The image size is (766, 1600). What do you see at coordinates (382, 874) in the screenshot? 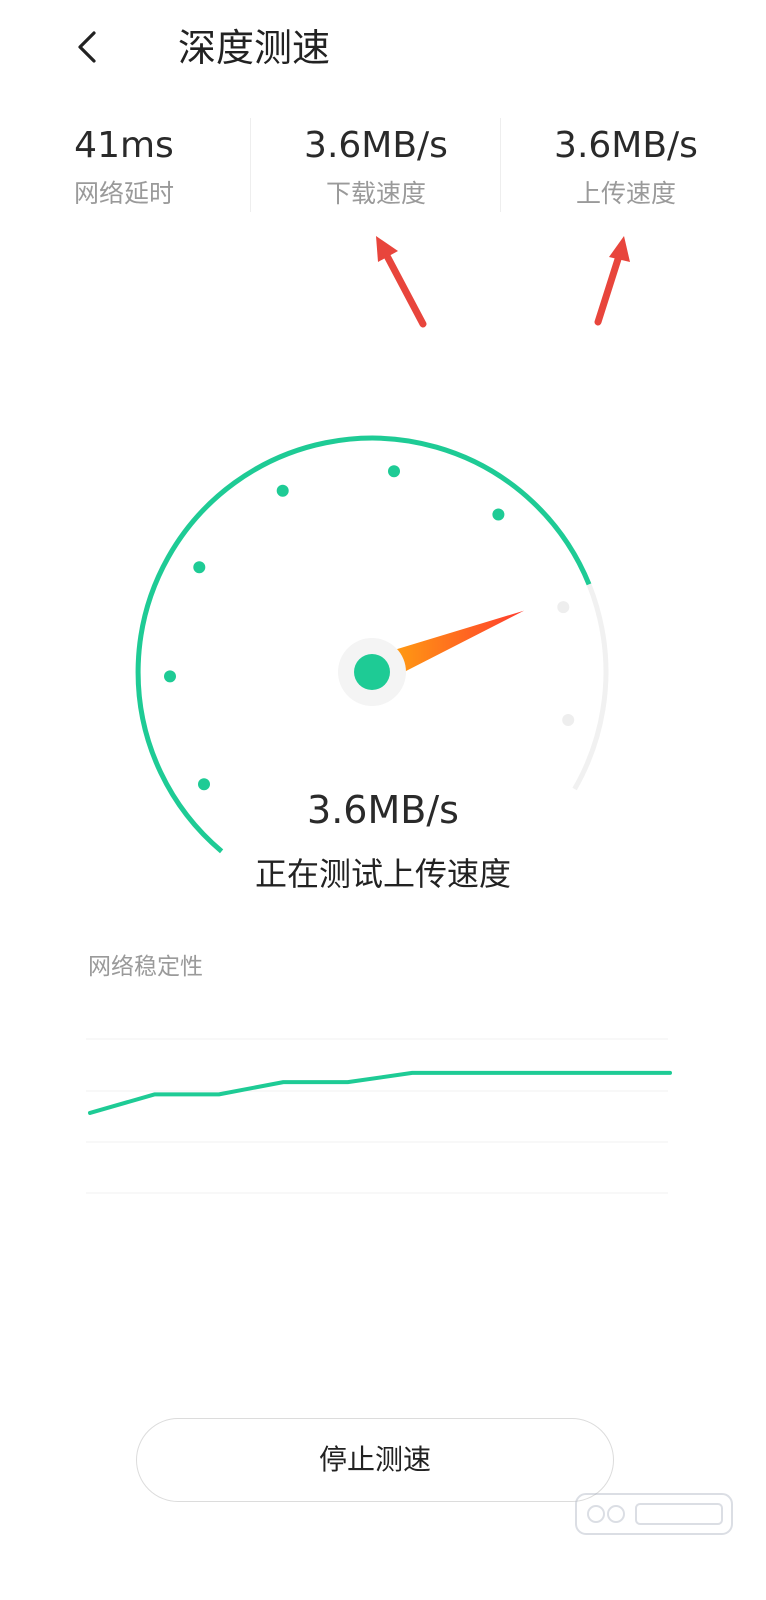
I see `test-status: 正在测试上传速度` at bounding box center [382, 874].